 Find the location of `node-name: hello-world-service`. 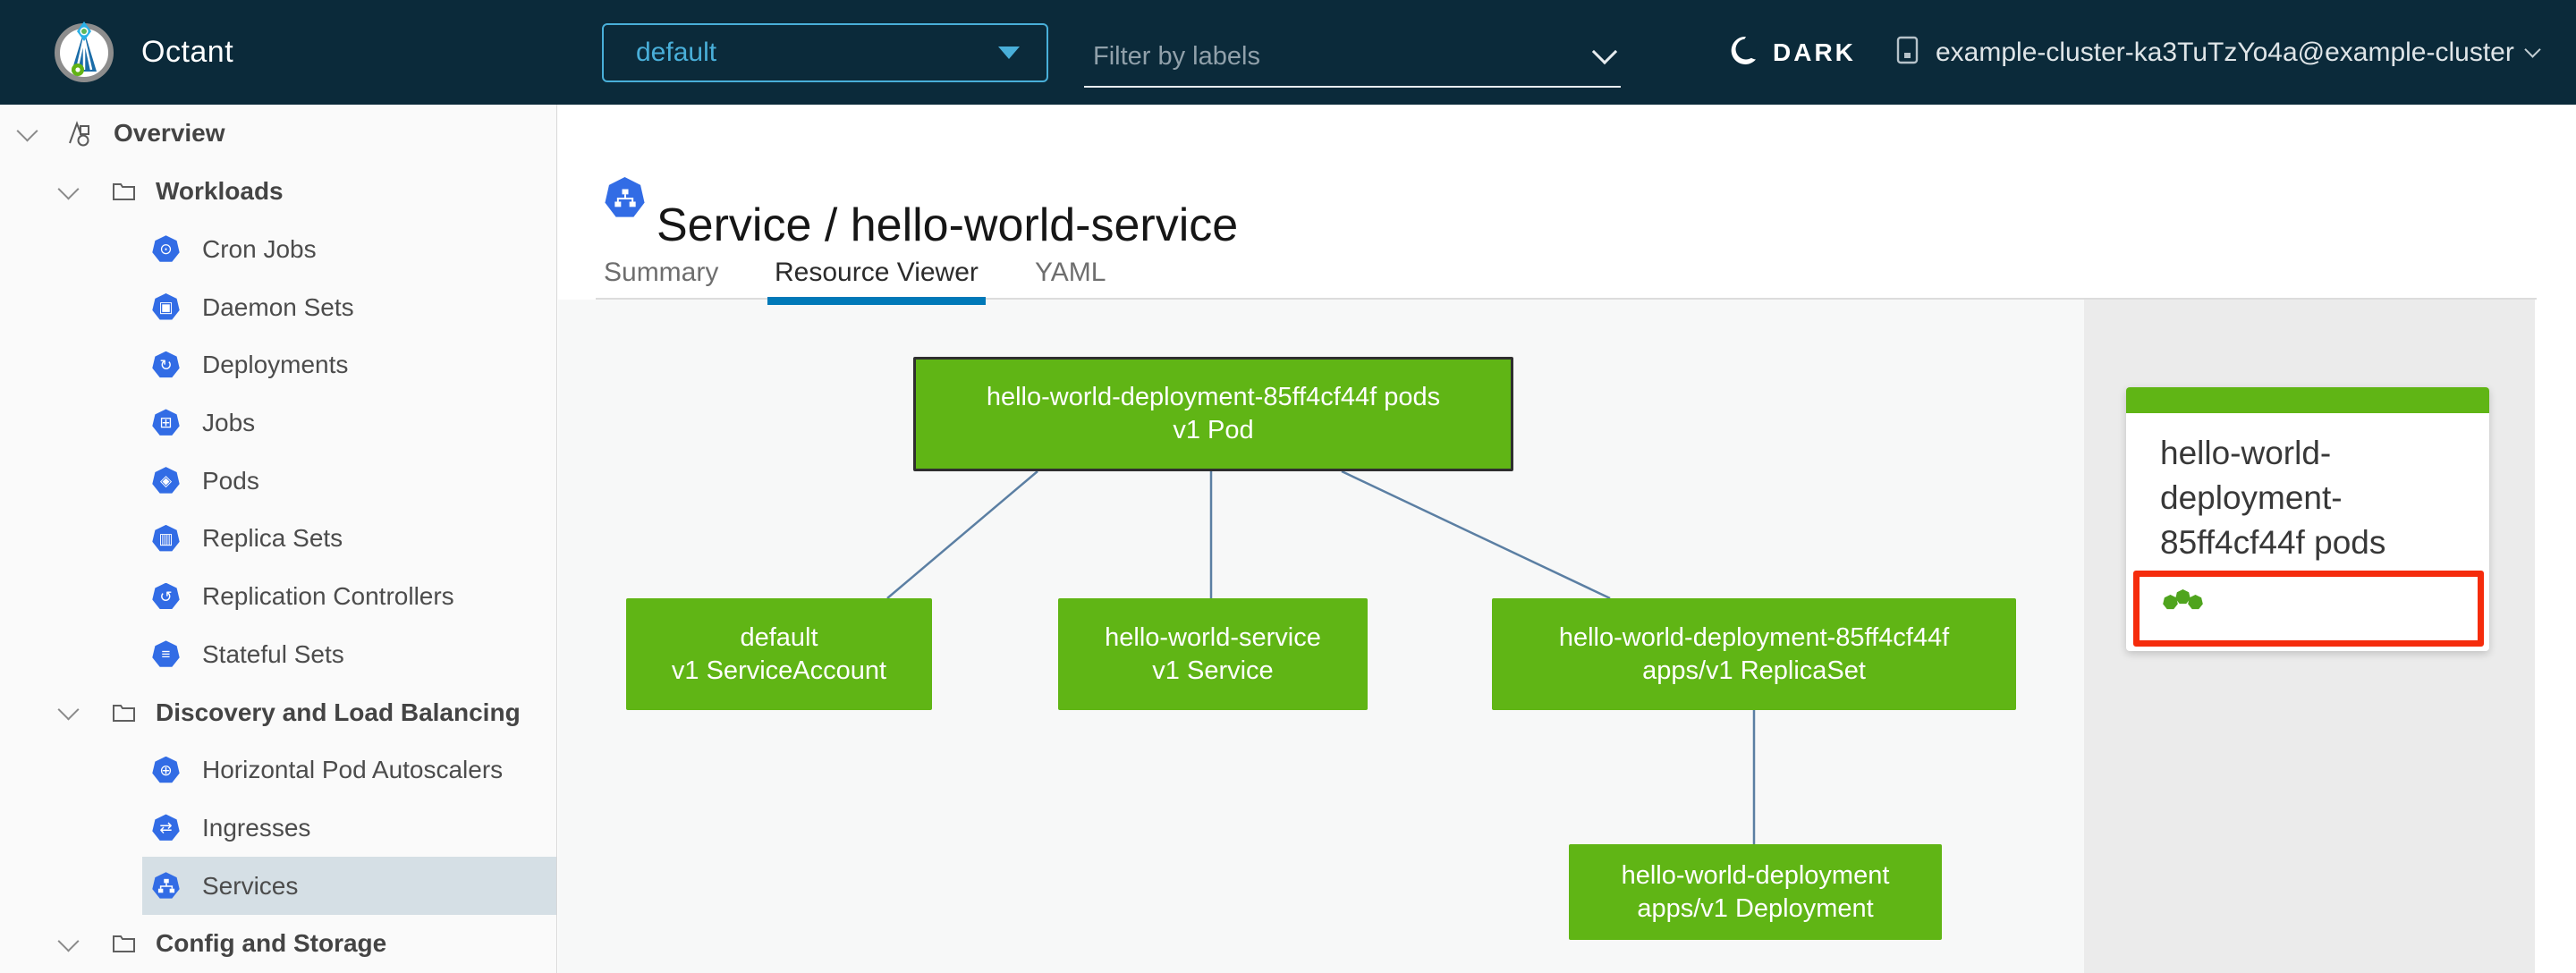

node-name: hello-world-service is located at coordinates (1213, 637).